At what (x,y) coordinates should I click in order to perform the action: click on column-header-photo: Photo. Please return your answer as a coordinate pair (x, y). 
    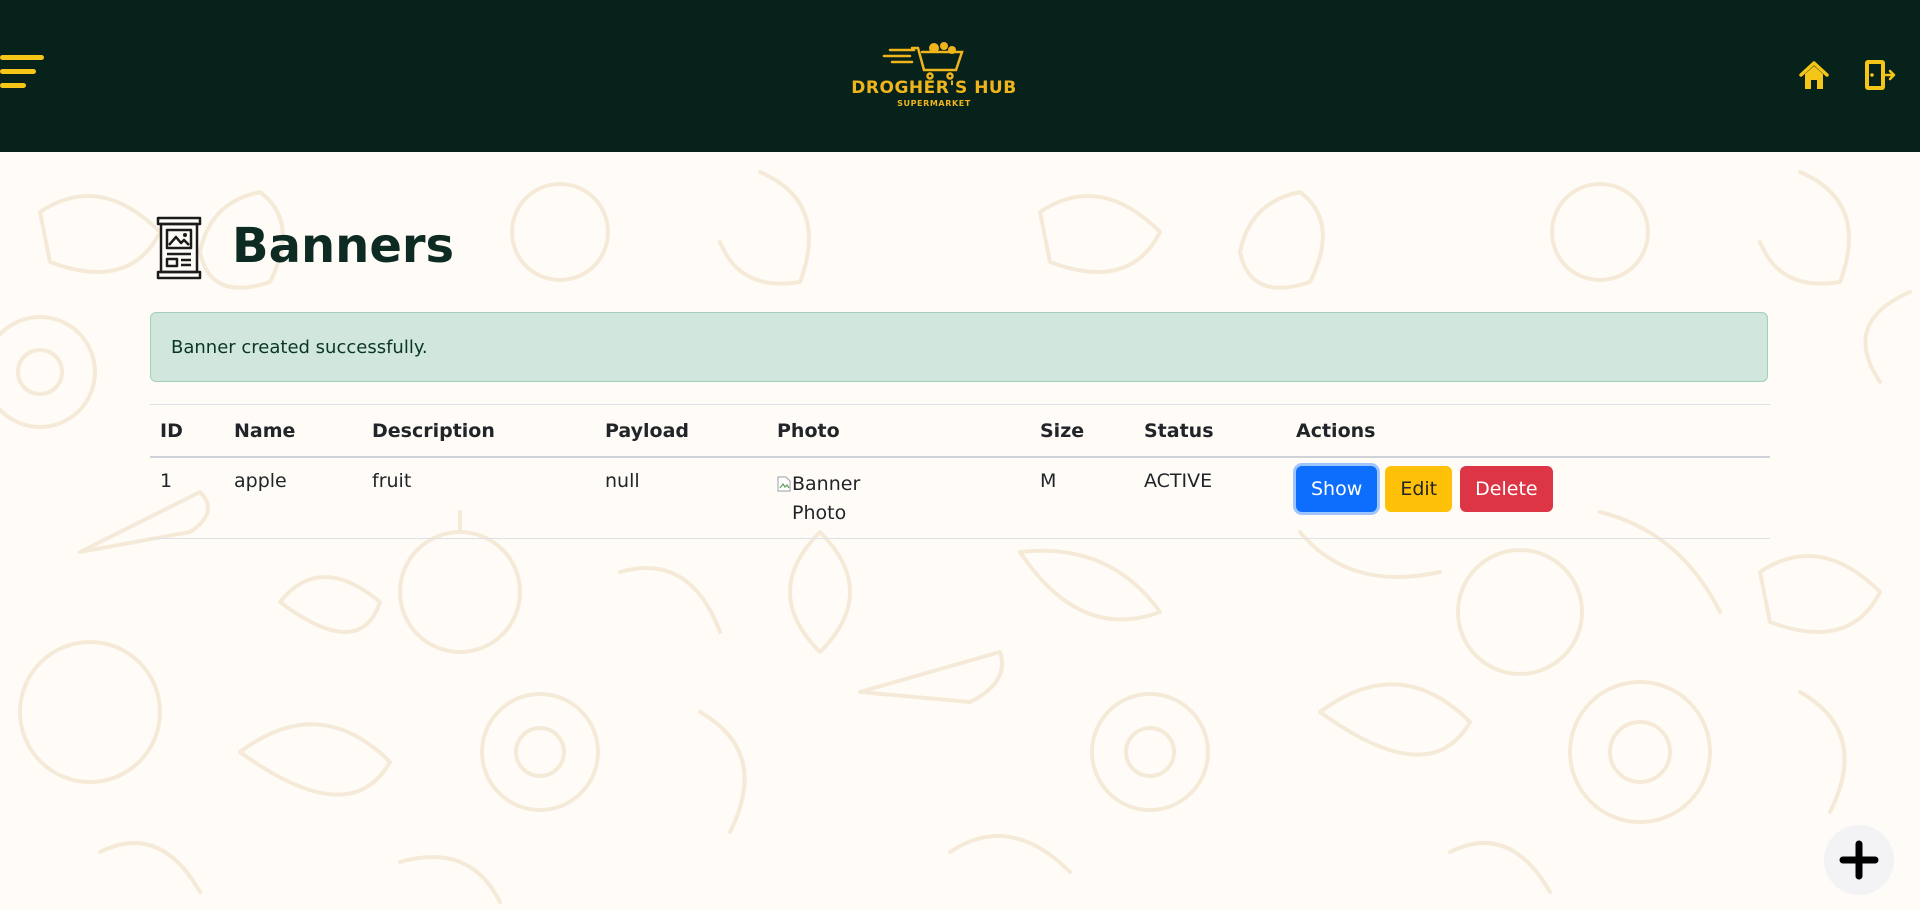
    Looking at the image, I should click on (898, 431).